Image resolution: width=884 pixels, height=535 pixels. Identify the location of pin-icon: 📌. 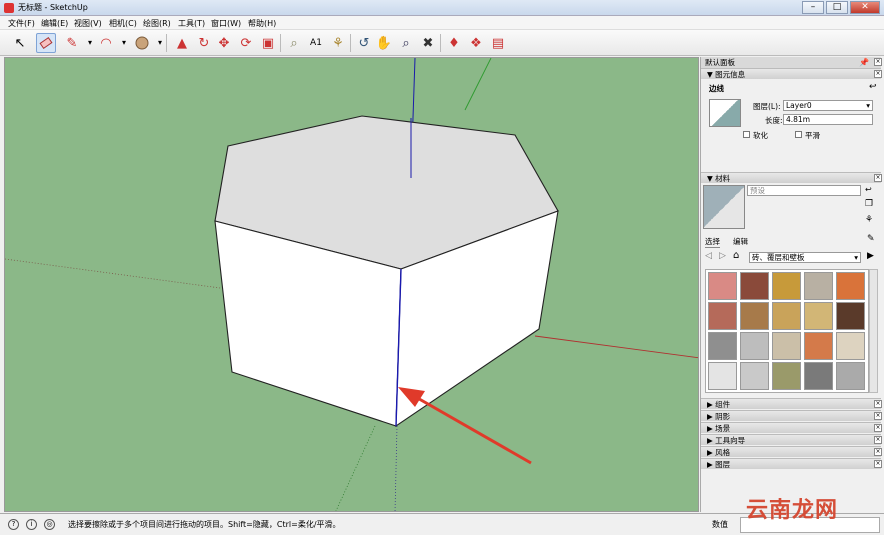
(864, 62).